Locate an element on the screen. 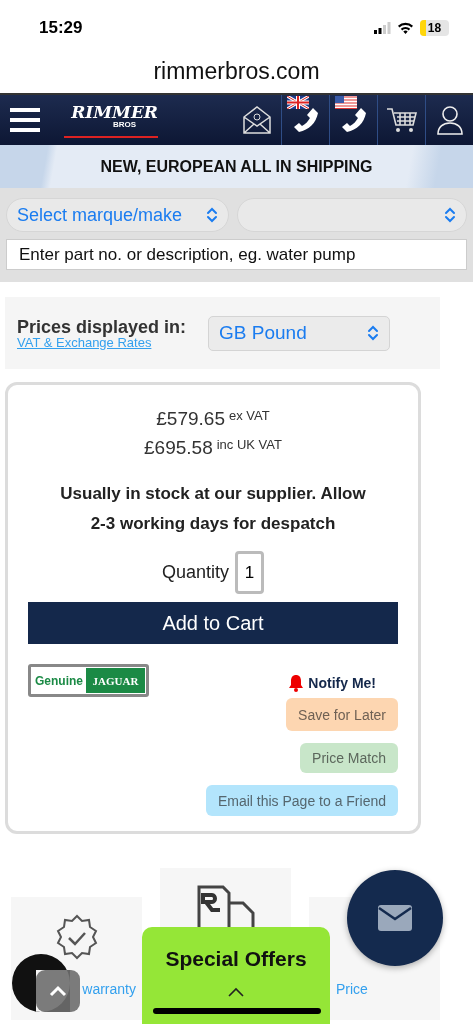 This screenshot has width=473, height=1024. currency-label: Prices displayed in: is located at coordinates (102, 326).